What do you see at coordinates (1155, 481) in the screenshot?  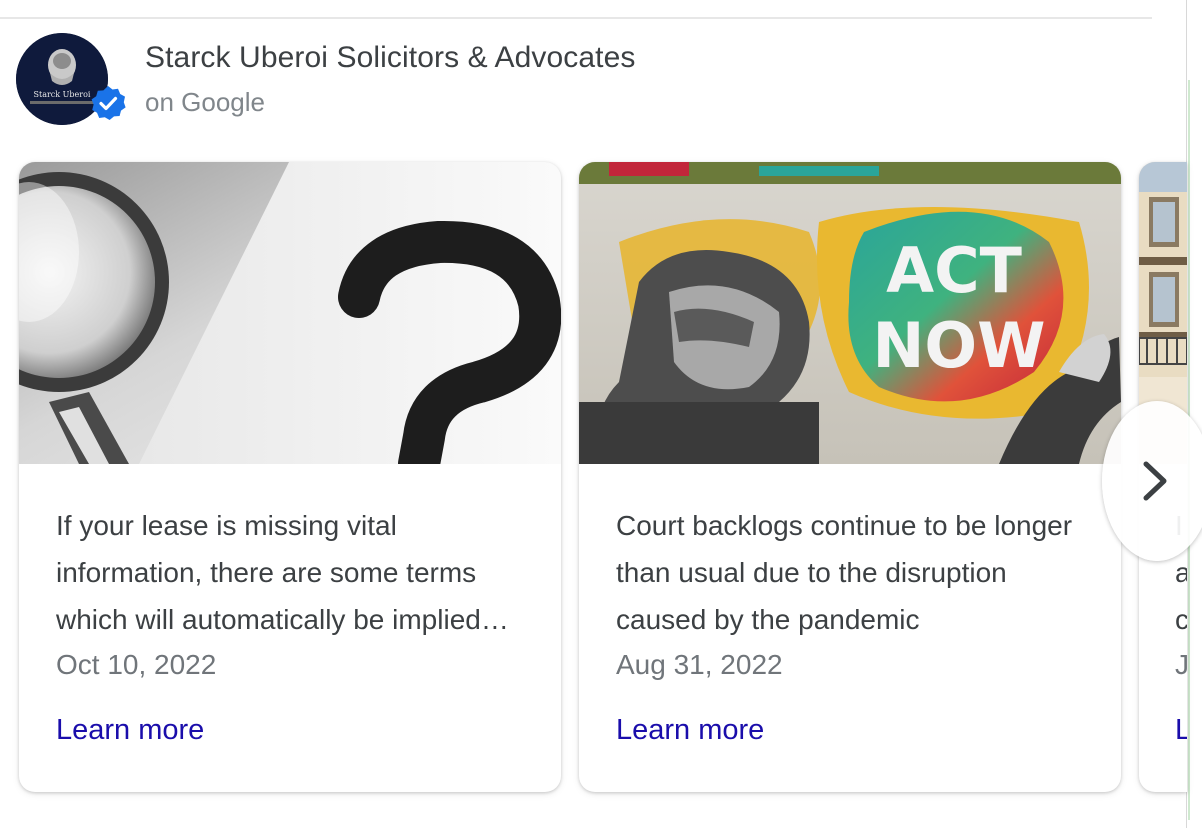 I see `chevron-right-icon` at bounding box center [1155, 481].